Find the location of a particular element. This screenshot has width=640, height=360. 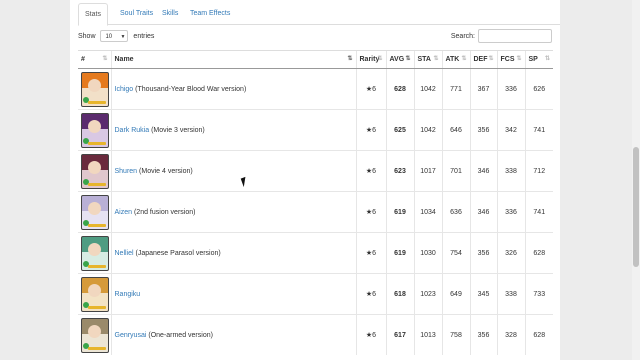

entries-length-control: Show 10 ▼ entries is located at coordinates (116, 37).